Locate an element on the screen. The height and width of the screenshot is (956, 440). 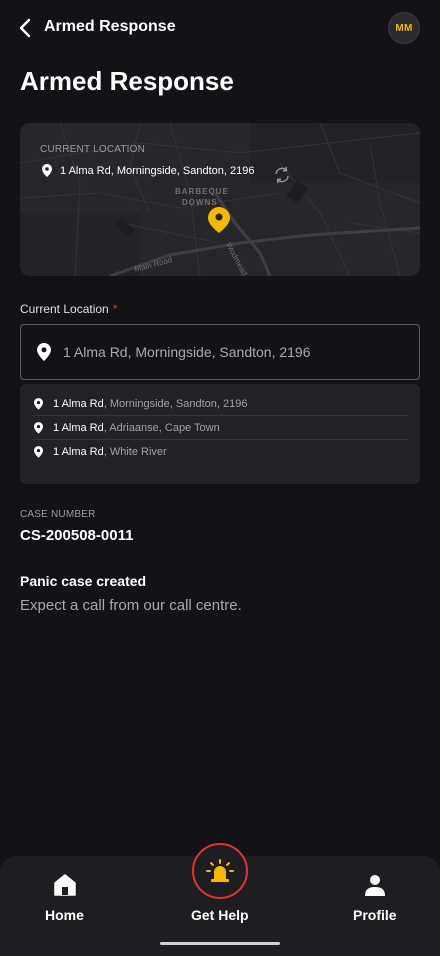
refresh-icon is located at coordinates (282, 175).